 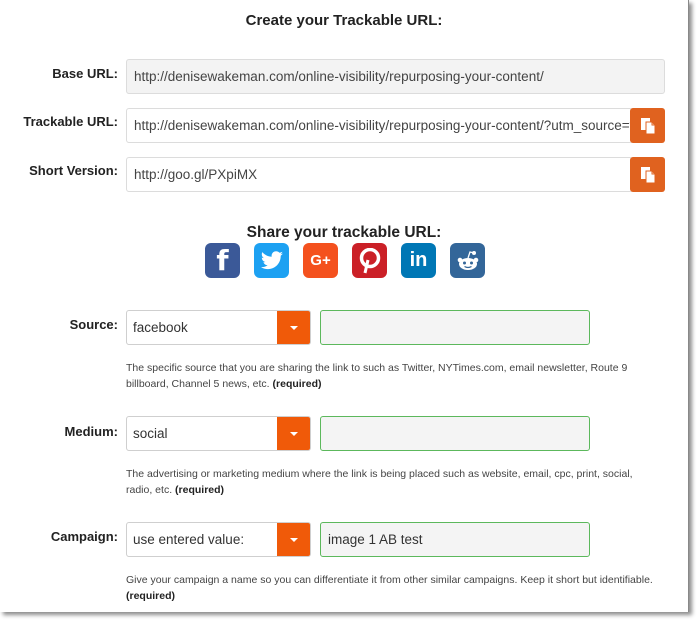 What do you see at coordinates (70, 121) in the screenshot?
I see `trackable-url-label: Trackable URL:` at bounding box center [70, 121].